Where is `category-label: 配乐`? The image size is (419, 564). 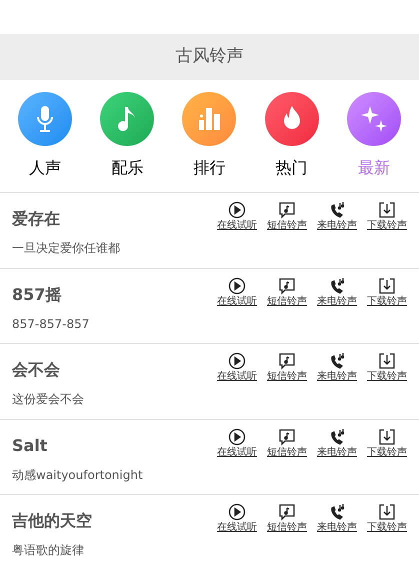
category-label: 配乐 is located at coordinates (127, 168).